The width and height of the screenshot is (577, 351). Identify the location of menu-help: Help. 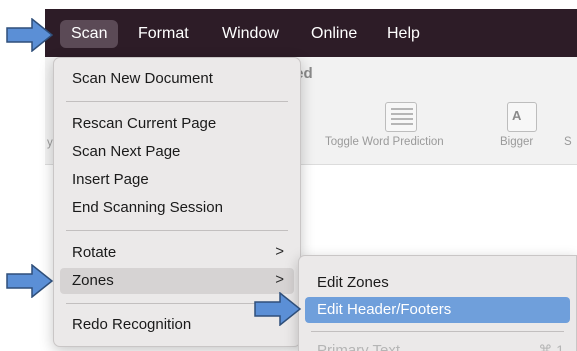
(403, 34).